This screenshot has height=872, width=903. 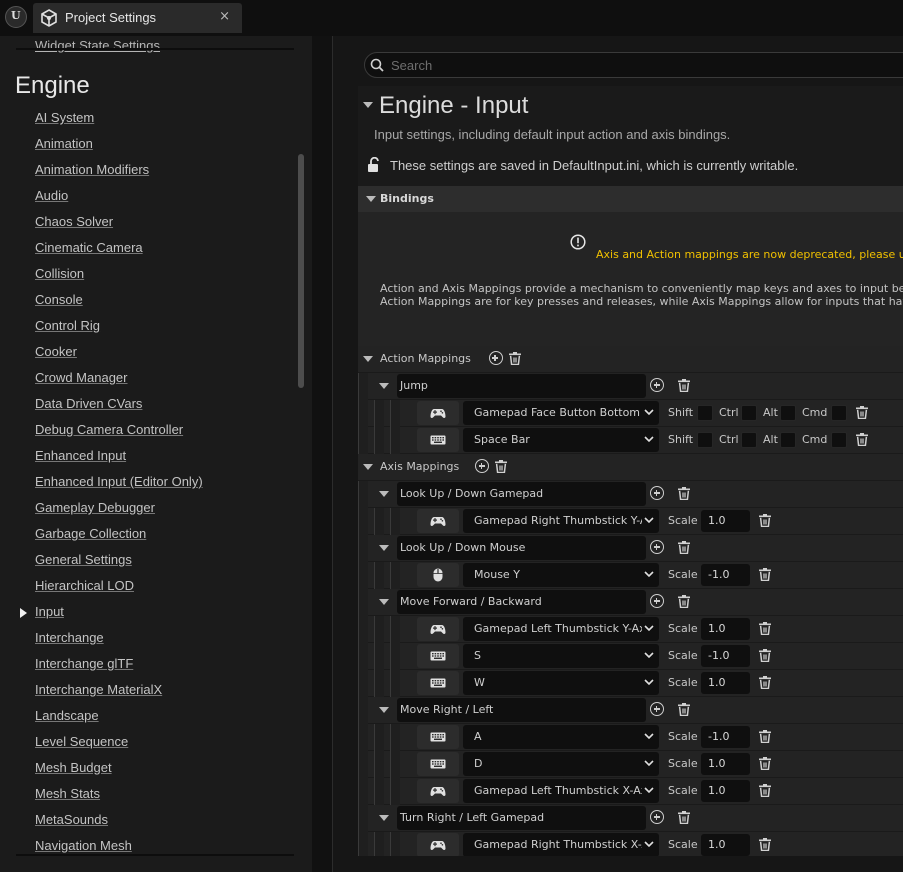 I want to click on sidebar-item-navigation-mesh: Navigation Mesh, so click(x=150, y=848).